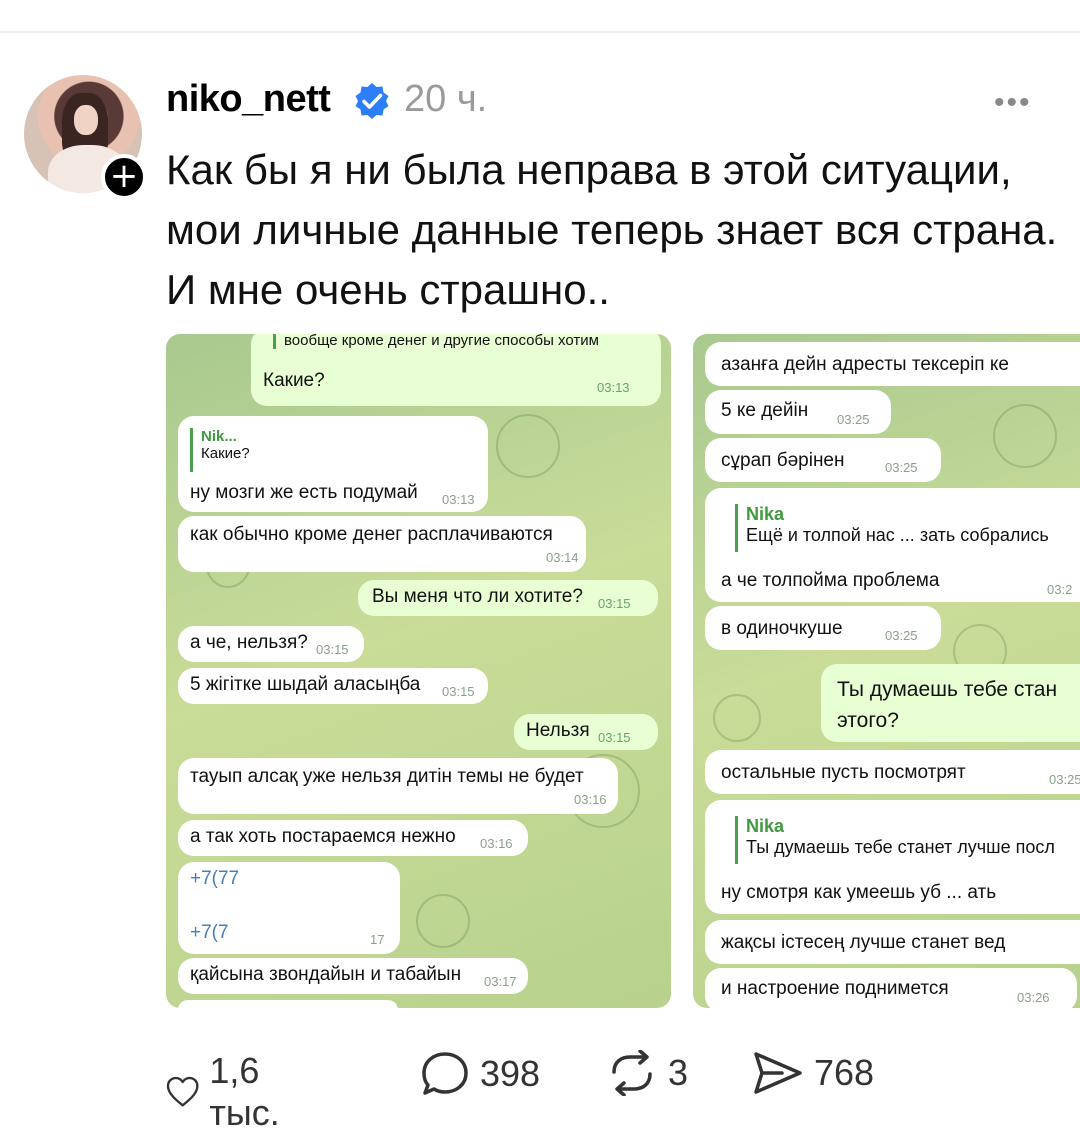 Image resolution: width=1080 pixels, height=1135 pixels. Describe the element at coordinates (182, 1091) in the screenshot. I see `heart-icon` at that location.